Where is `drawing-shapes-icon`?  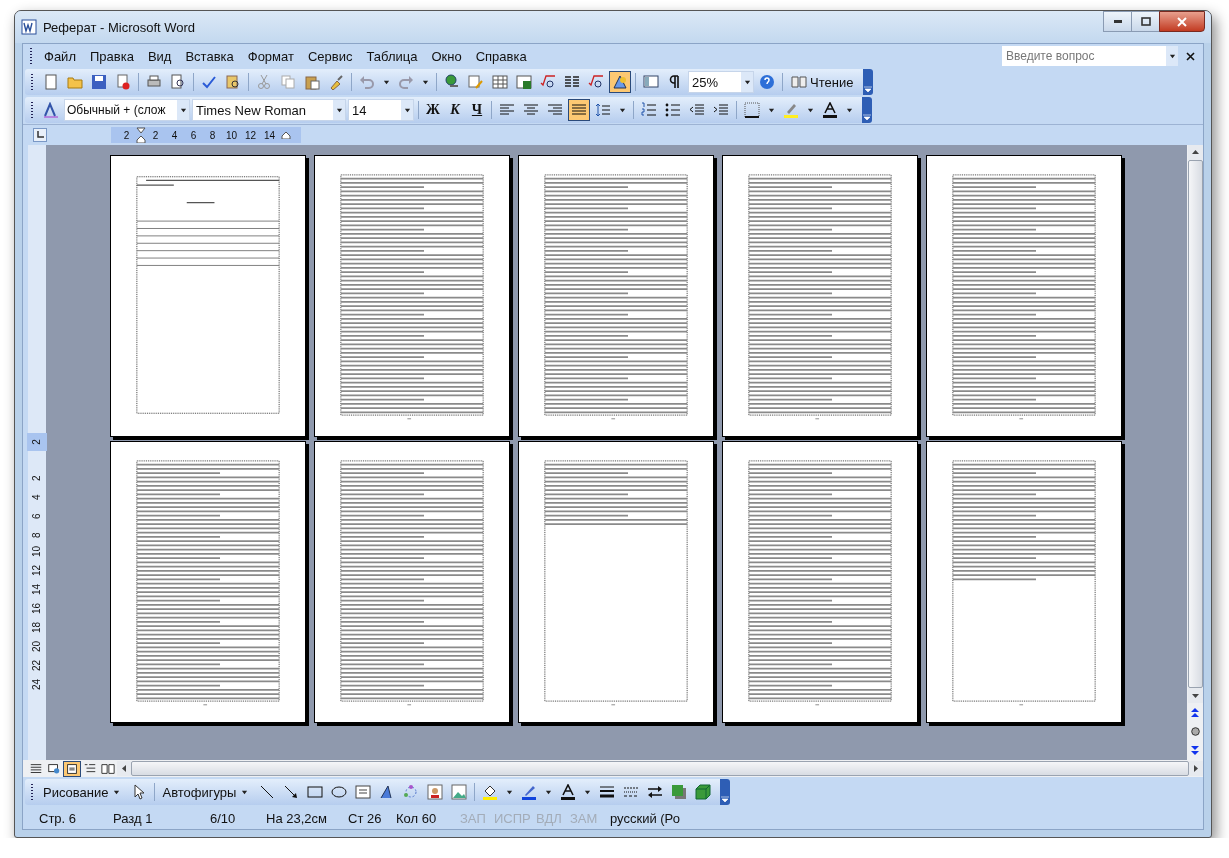
drawing-shapes-icon is located at coordinates (620, 82).